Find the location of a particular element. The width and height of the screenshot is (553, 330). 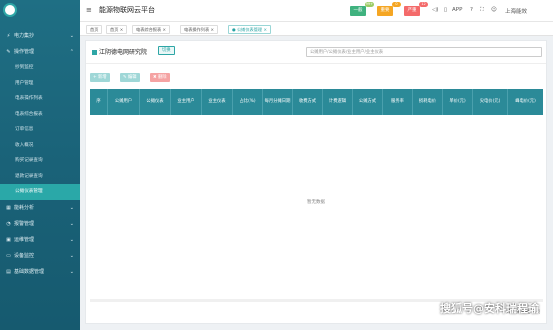

empty-state: 暂无数据 is located at coordinates (316, 202).